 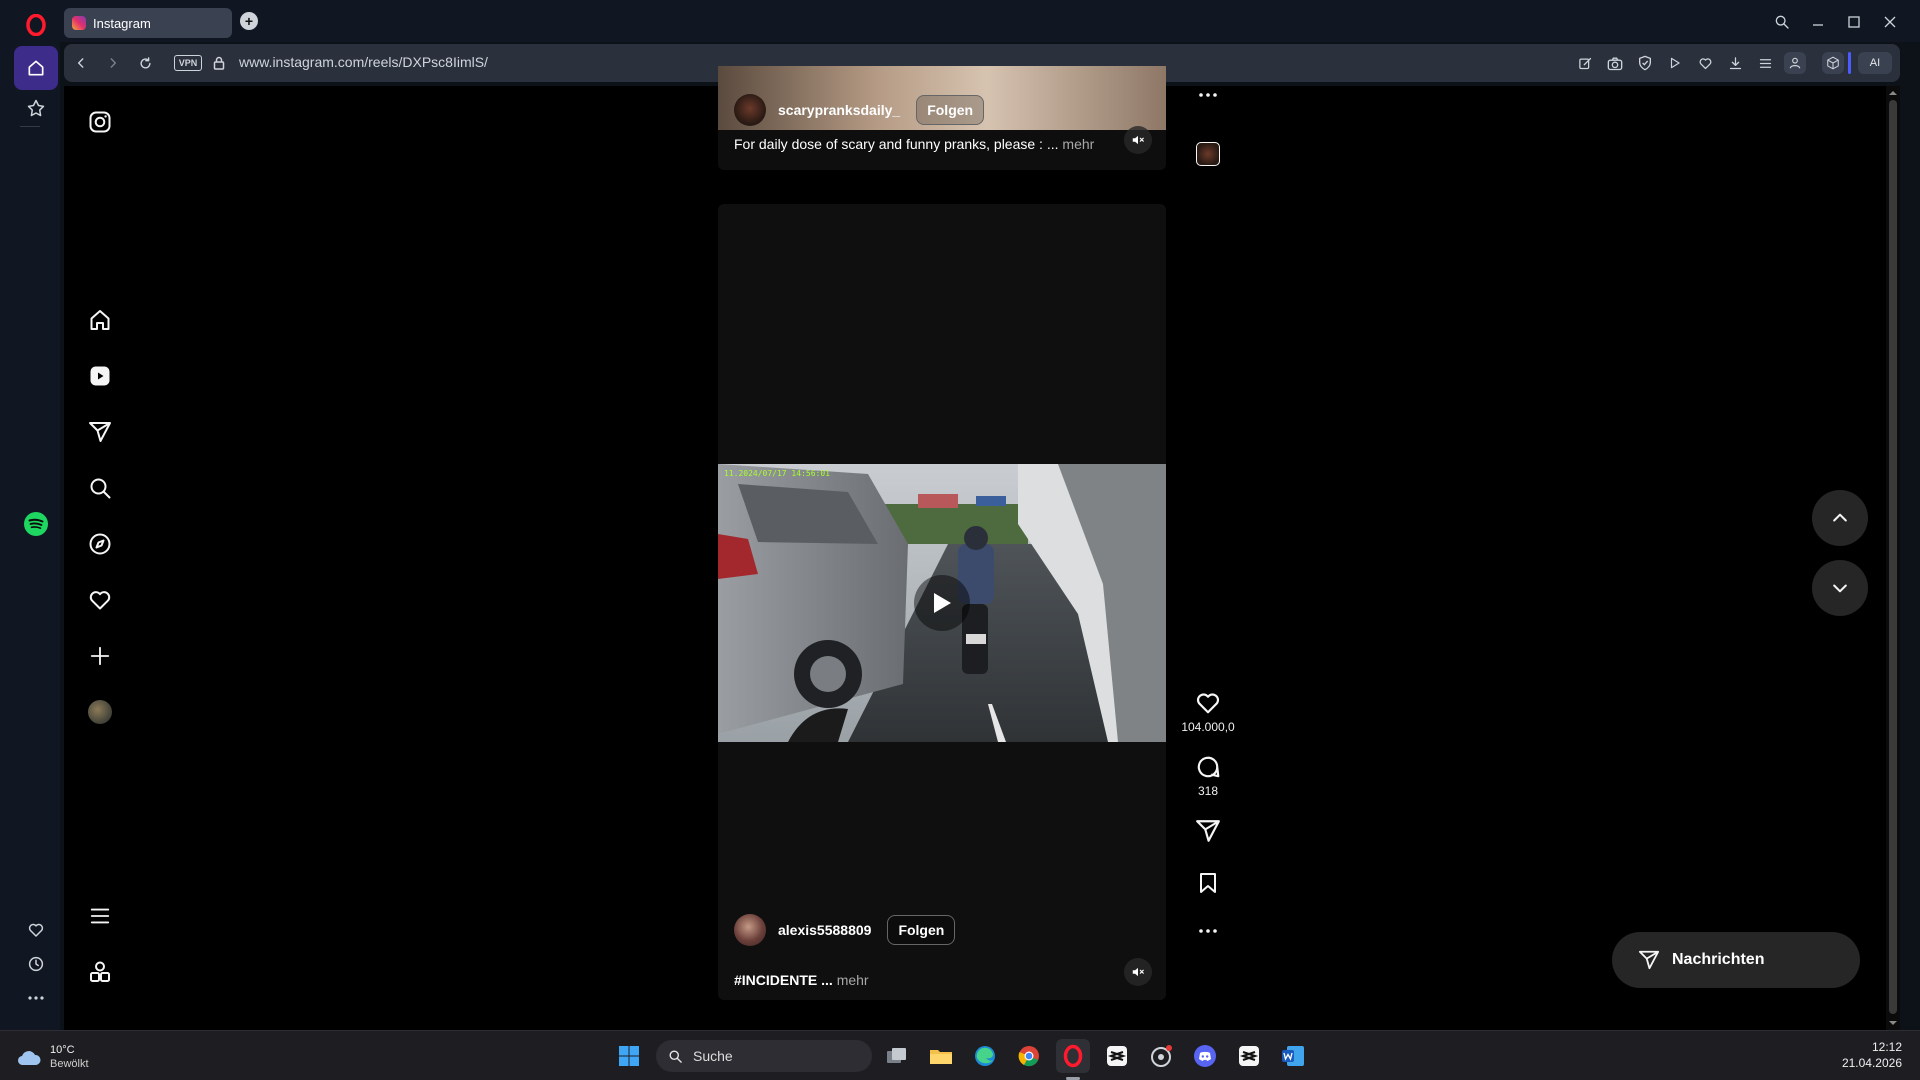 I want to click on video-timestamp: 11.2024/07/17 14:56:01, so click(x=777, y=473).